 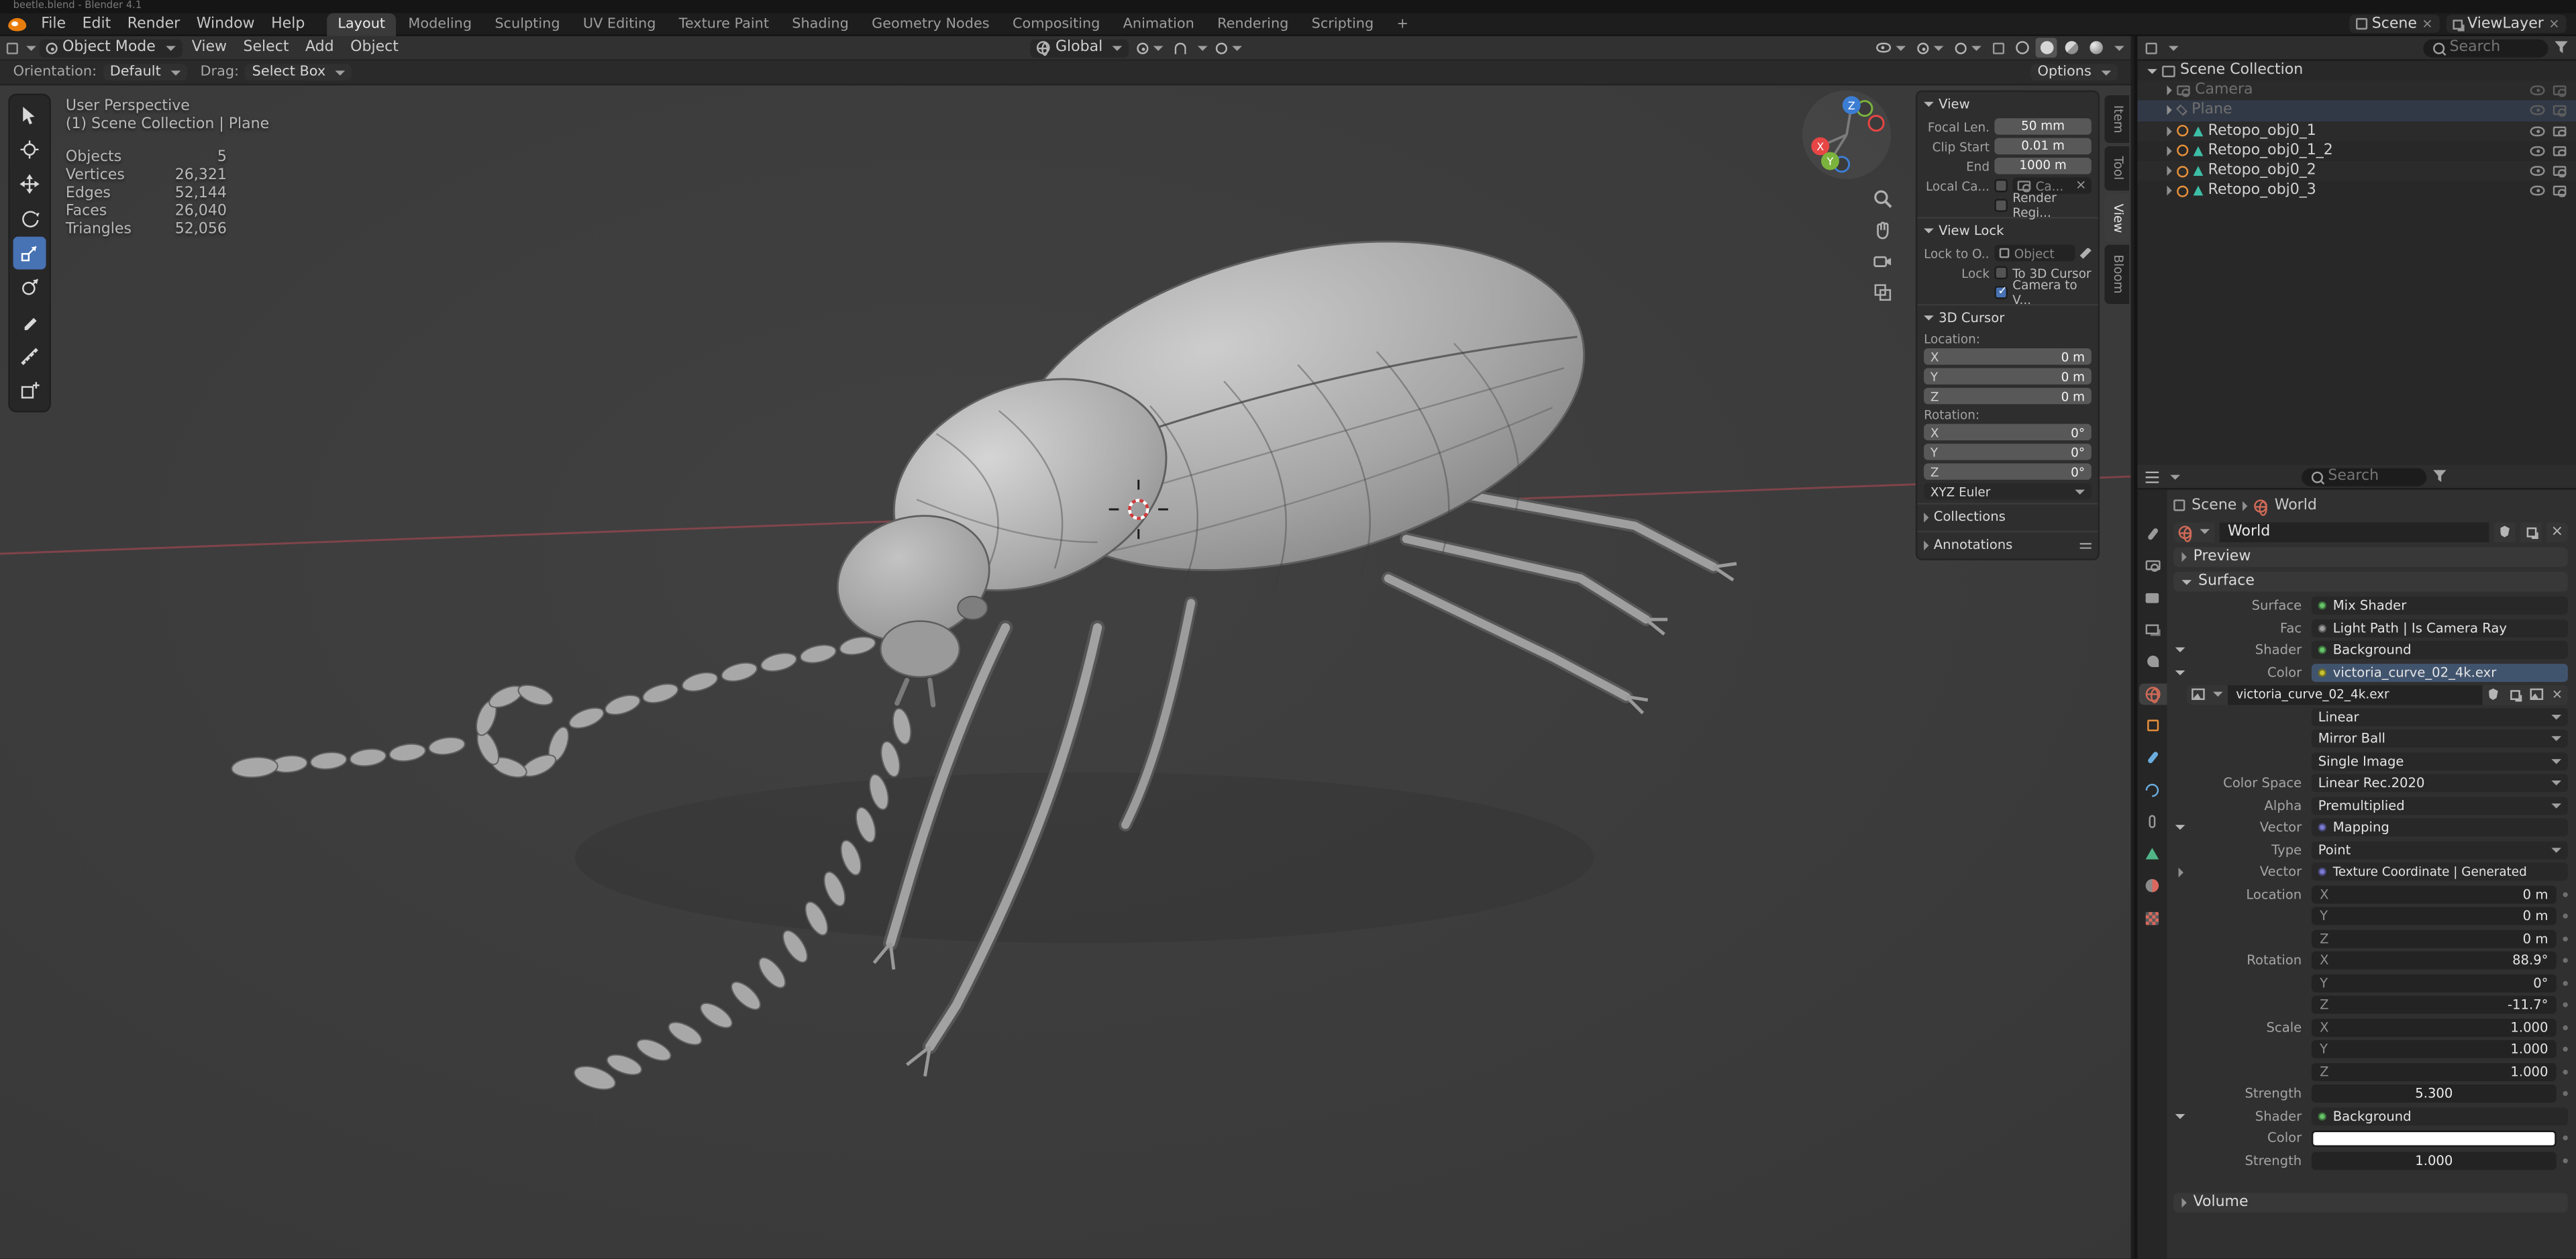 I want to click on scale-x-field: X 1.000, so click(x=2434, y=1027).